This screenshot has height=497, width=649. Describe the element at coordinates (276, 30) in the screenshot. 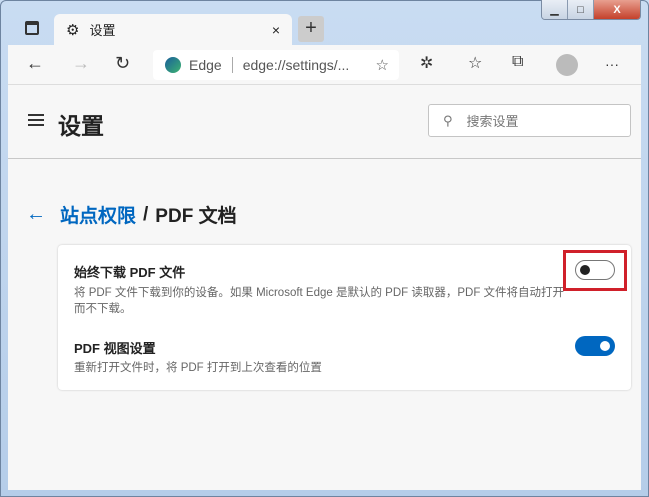

I see `close-tab-button: ×` at that location.